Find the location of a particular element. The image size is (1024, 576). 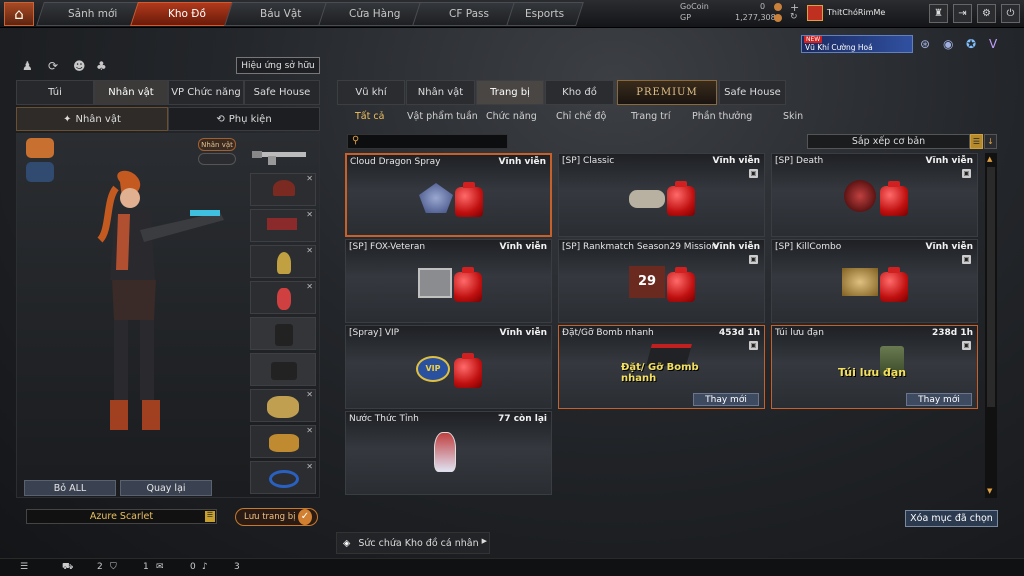

storage-capacity: ◈ Sức chứa Kho đồ cá nhân ▶ is located at coordinates (413, 543).